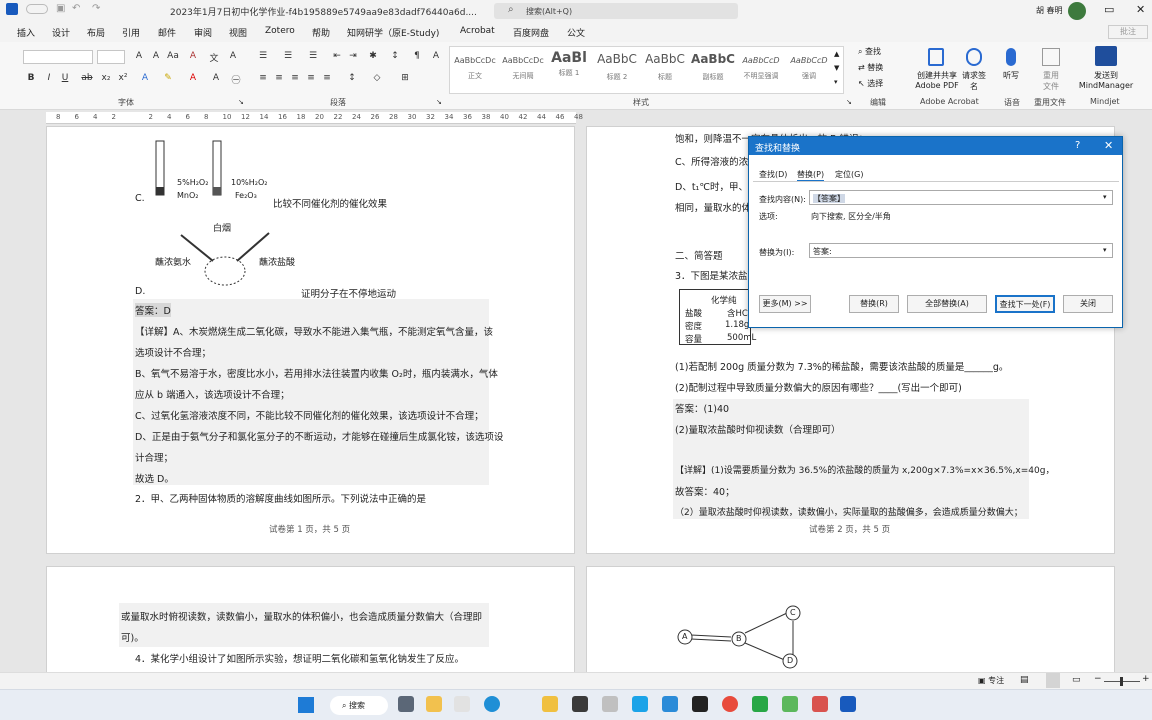  I want to click on notion-icon, so click(700, 704).